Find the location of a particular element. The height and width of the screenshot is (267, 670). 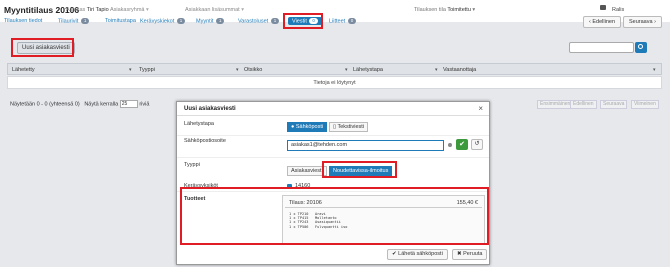

status-dot-icon is located at coordinates (450, 145).